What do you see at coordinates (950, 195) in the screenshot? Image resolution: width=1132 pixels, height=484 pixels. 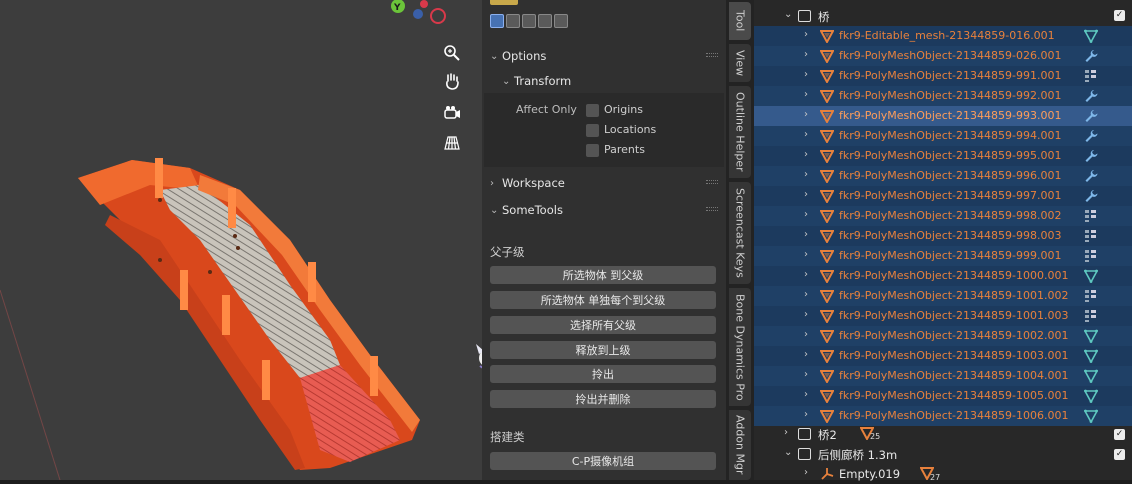 I see `object-name: fkr9-PolyMeshObject-21344859-997.001` at bounding box center [950, 195].